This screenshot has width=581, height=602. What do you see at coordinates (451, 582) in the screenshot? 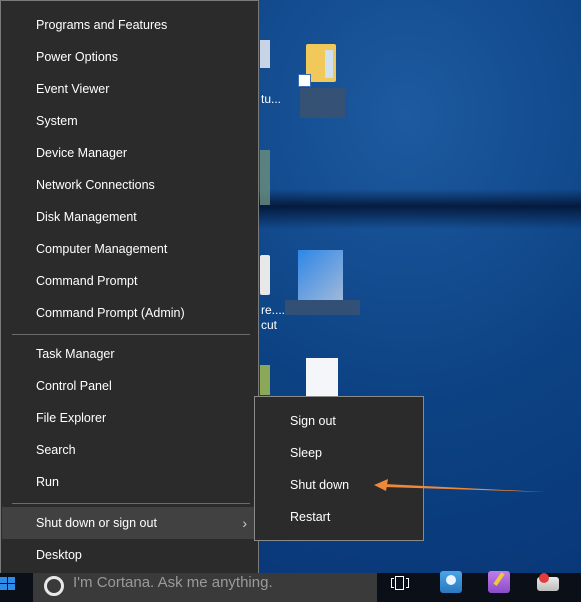
I see `backup-app-icon` at bounding box center [451, 582].